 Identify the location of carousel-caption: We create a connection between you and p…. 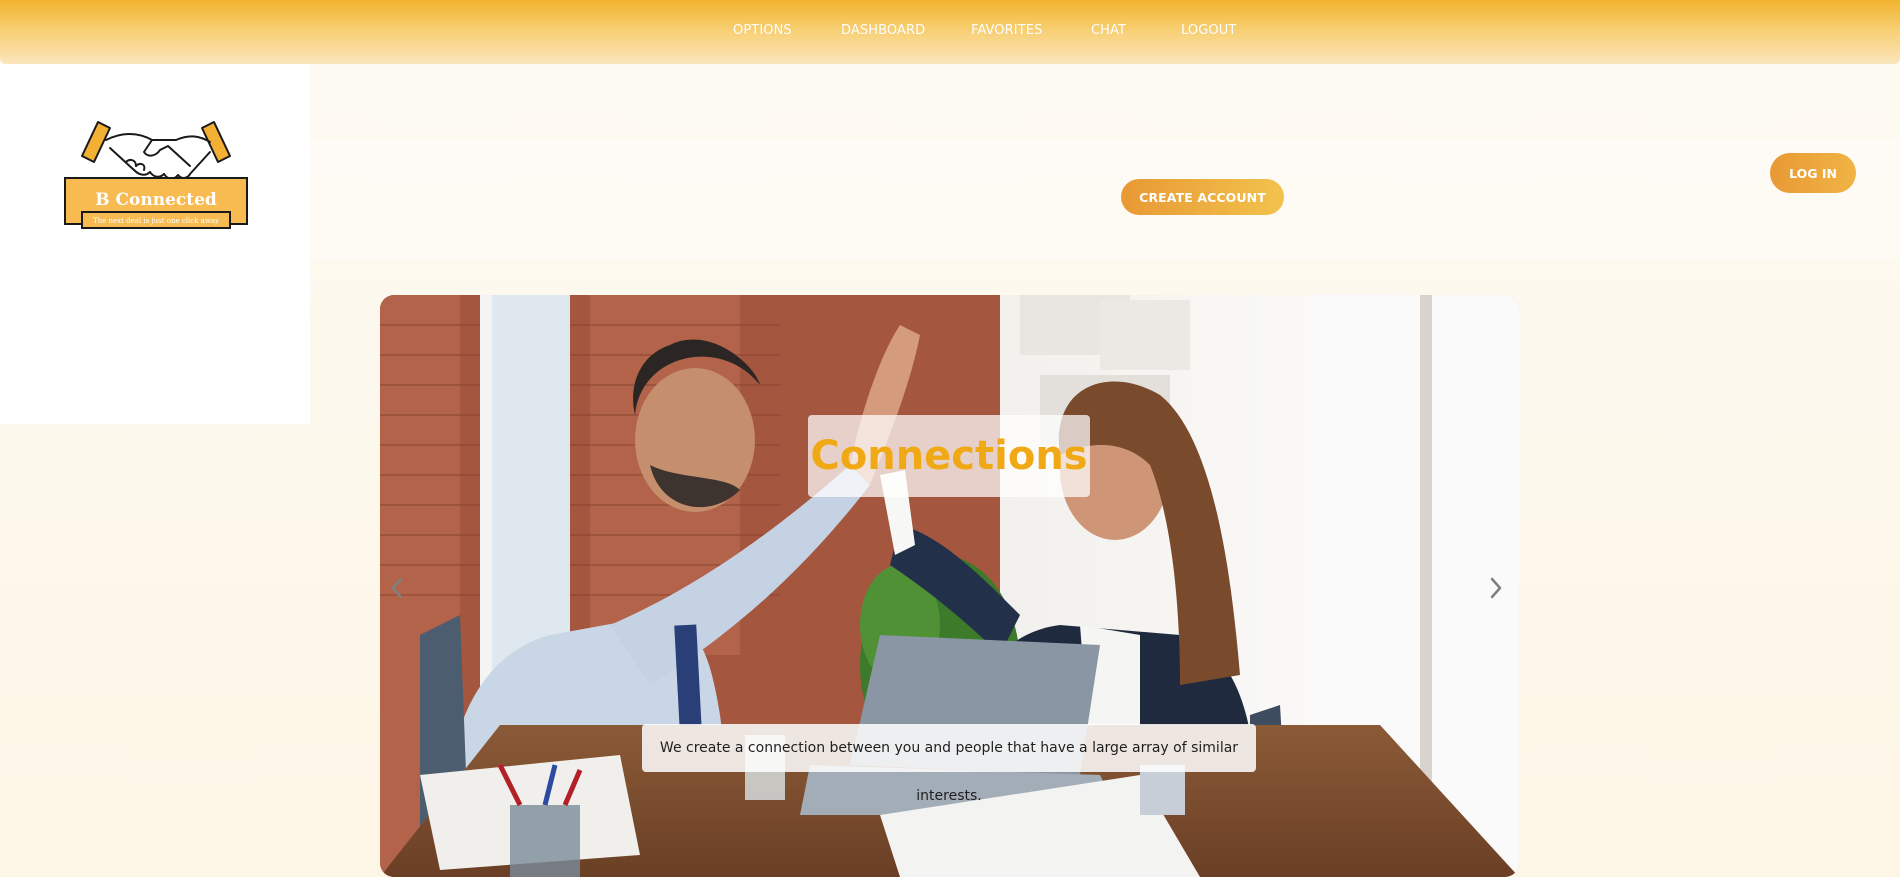
(949, 764).